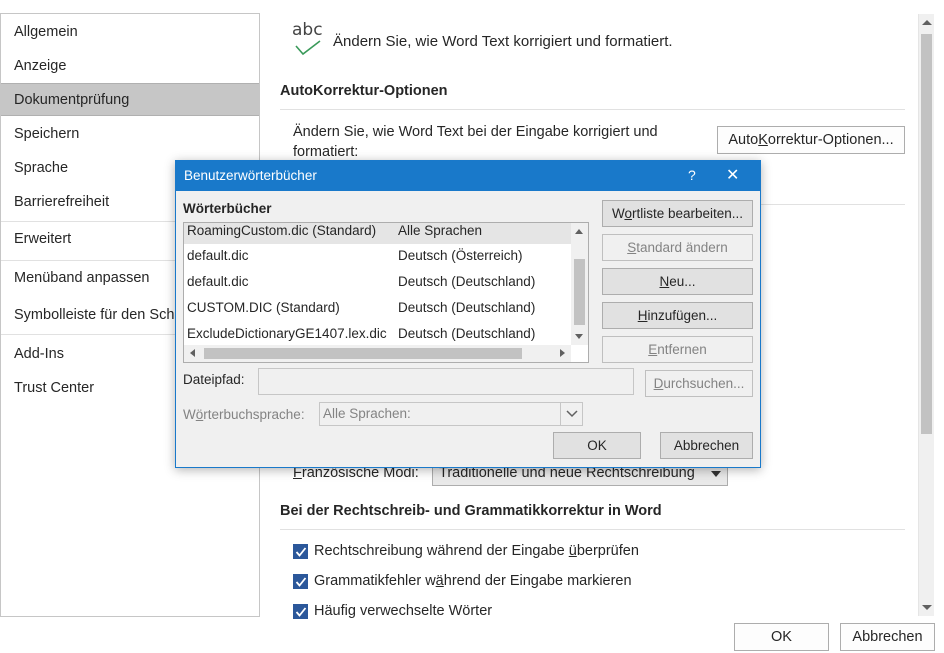 This screenshot has height=653, width=944. Describe the element at coordinates (282, 230) in the screenshot. I see `dictionary-name: RoamingCustom.dic (Standard)` at that location.